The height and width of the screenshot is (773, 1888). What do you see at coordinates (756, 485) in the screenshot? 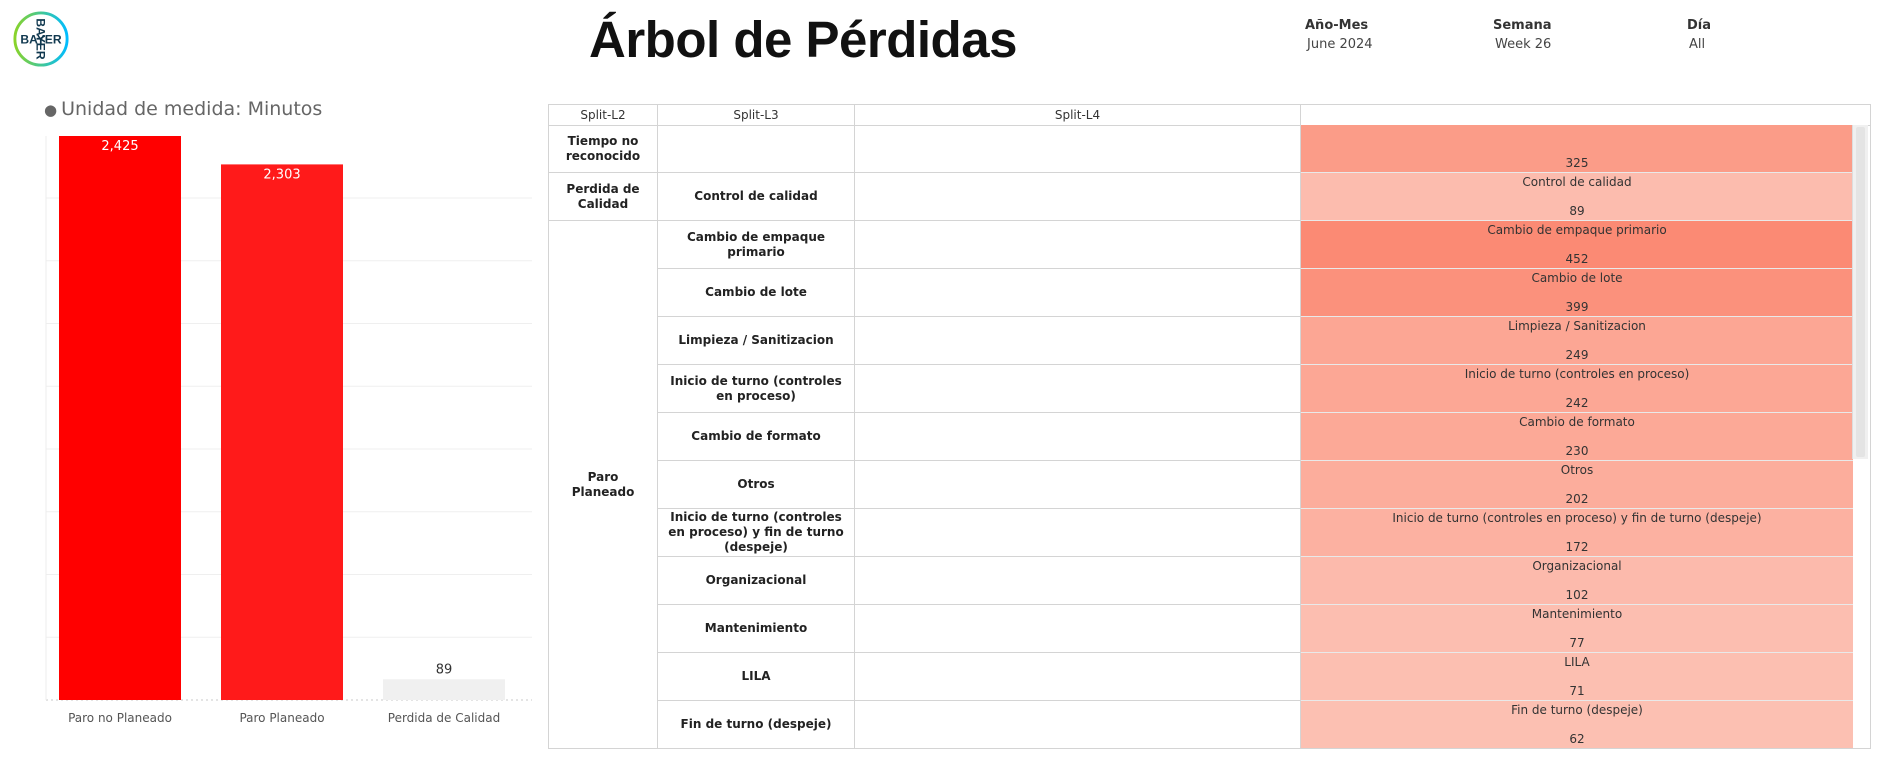
I see `tree-cell-l3: Otros` at bounding box center [756, 485].